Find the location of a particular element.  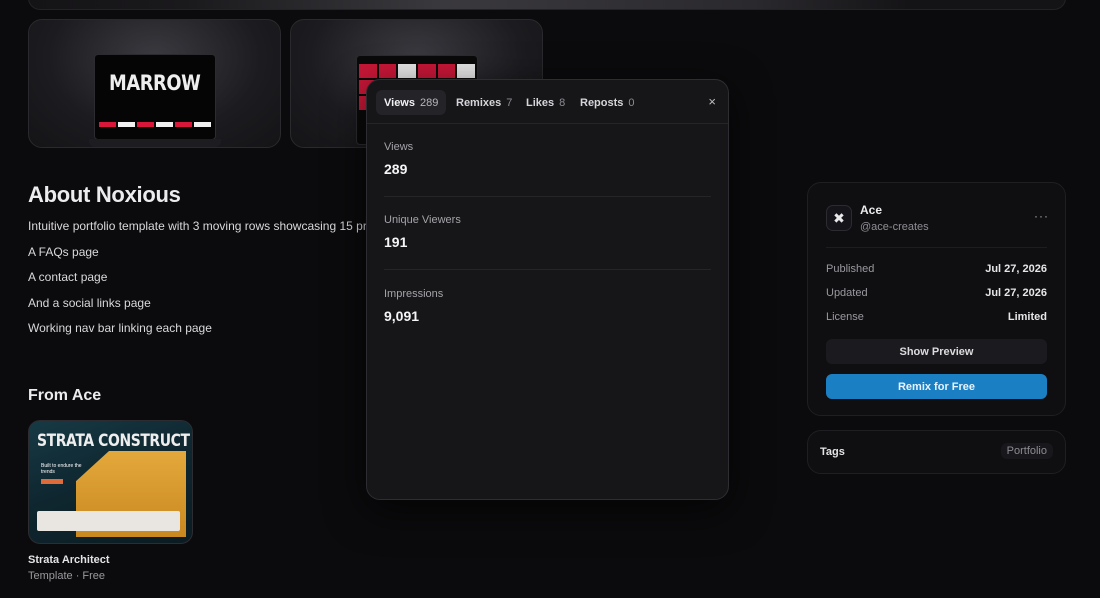

card-thumb-tagline: Built to endure the trends is located at coordinates (61, 469).